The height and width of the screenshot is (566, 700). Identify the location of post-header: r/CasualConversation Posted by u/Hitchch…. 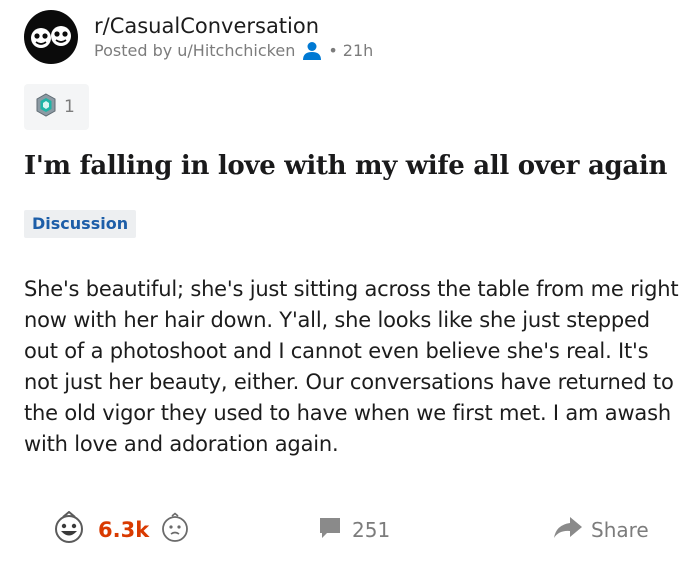
(198, 37).